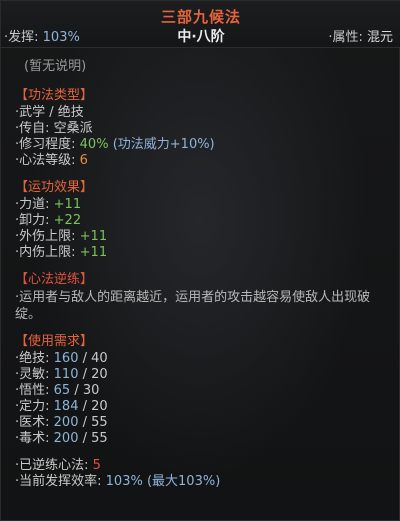 This screenshot has width=400, height=521. Describe the element at coordinates (183, 481) in the screenshot. I see `efficiency-note: (最大103%)` at that location.